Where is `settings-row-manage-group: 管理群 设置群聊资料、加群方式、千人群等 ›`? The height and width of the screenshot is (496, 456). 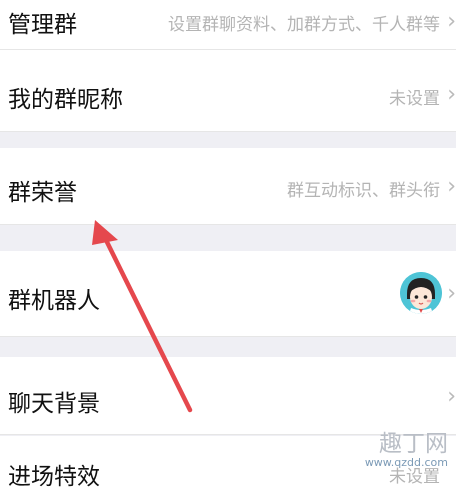 settings-row-manage-group: 管理群 设置群聊资料、加群方式、千人群等 › is located at coordinates (228, 25).